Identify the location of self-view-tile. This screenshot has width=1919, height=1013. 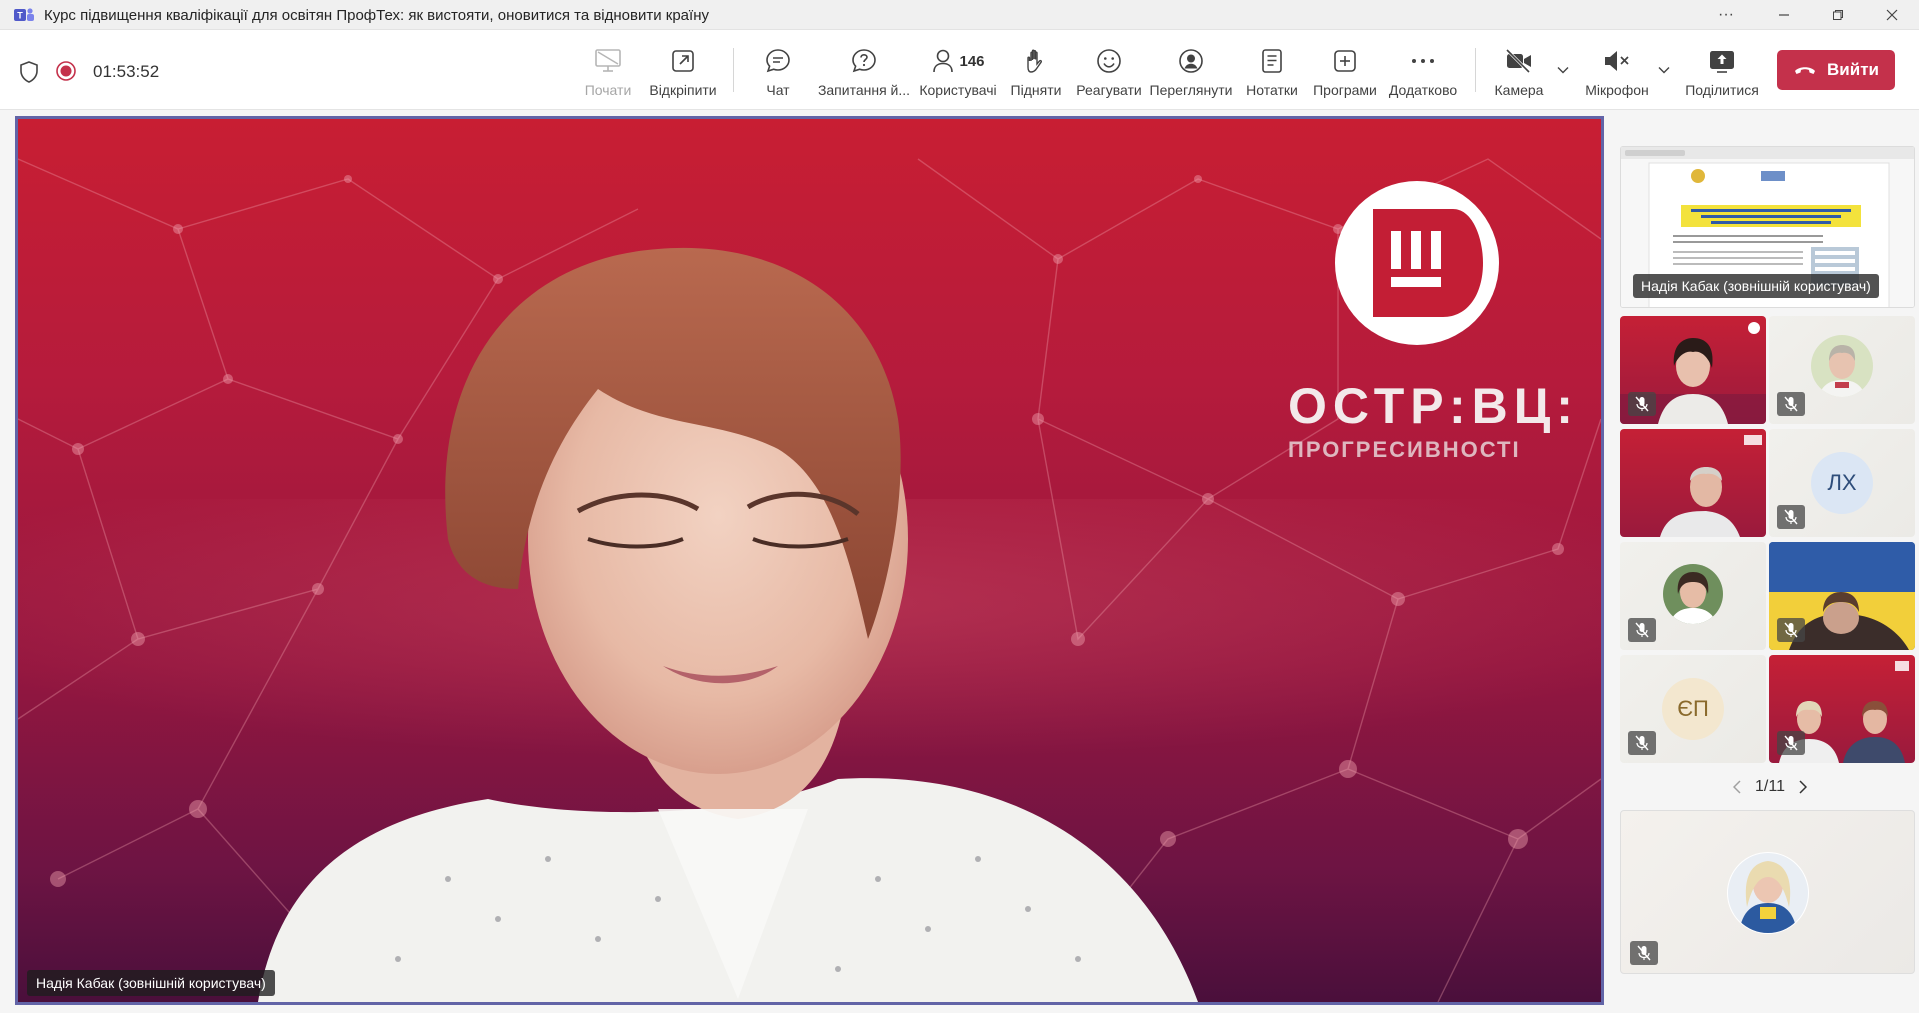
(1767, 892).